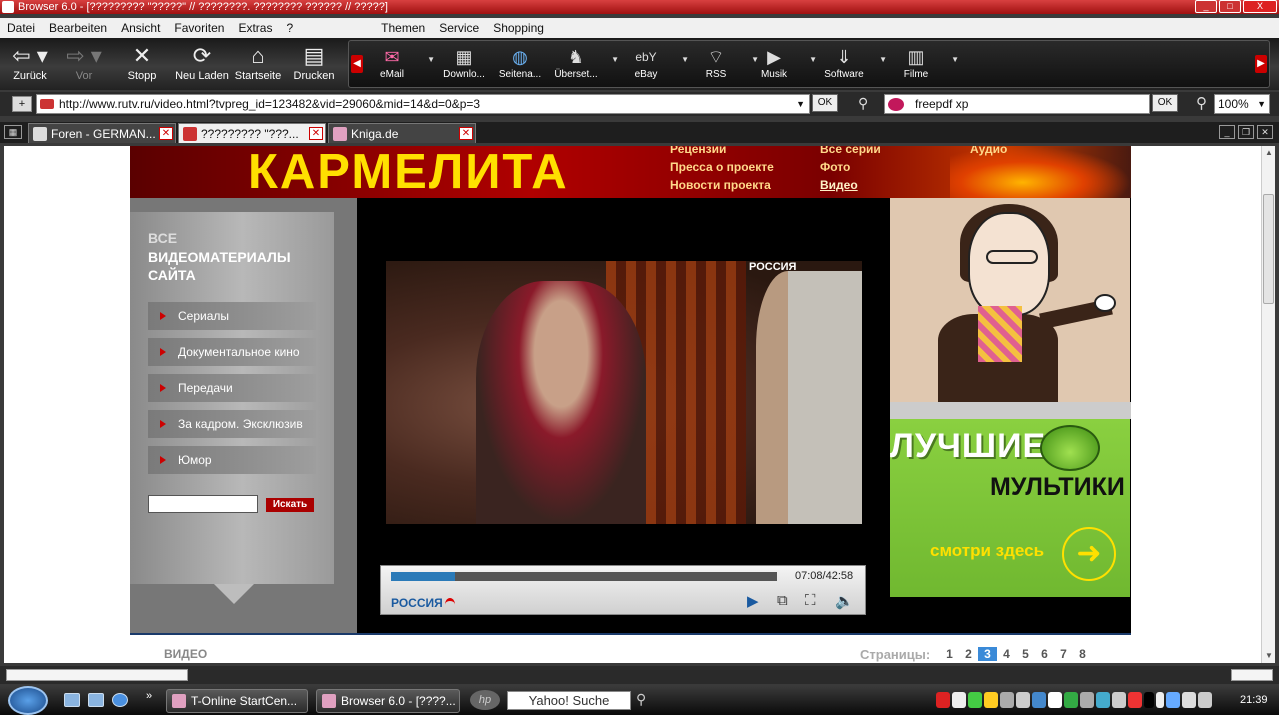  Describe the element at coordinates (959, 700) in the screenshot. I see `tray-mail-icon` at that location.